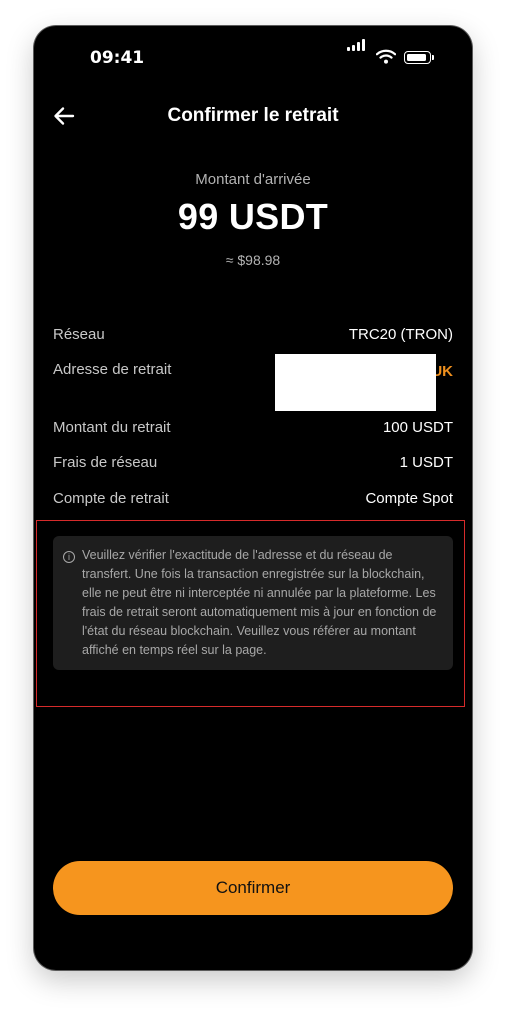  I want to click on withdrawal-amount-value: 100 USDT, so click(417, 427).